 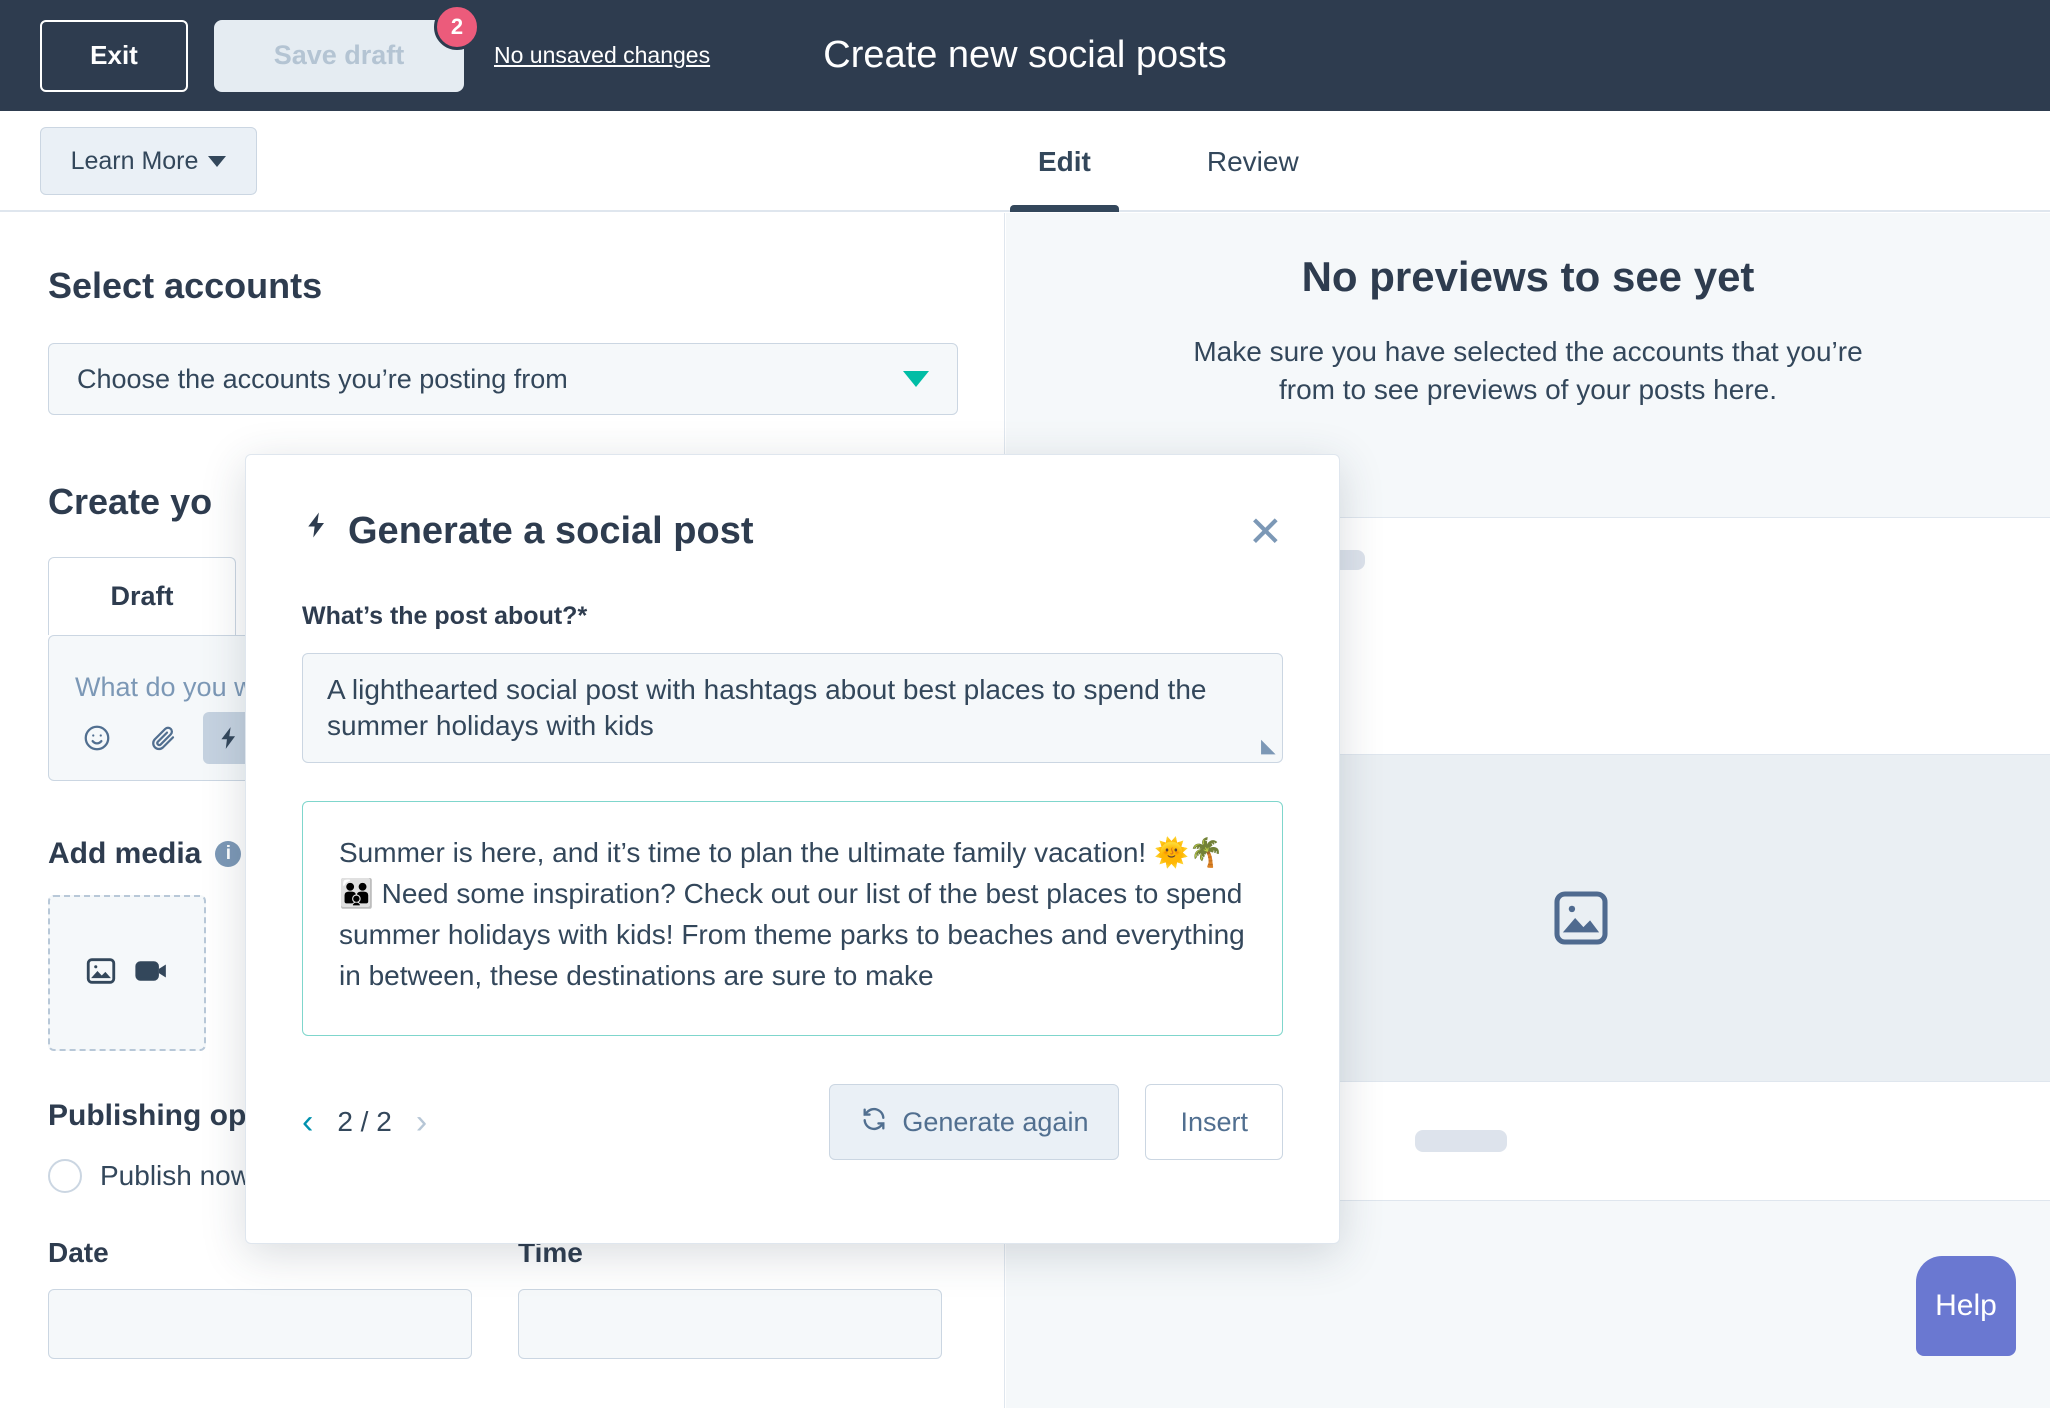 I want to click on lightning-bolt-icon, so click(x=317, y=529).